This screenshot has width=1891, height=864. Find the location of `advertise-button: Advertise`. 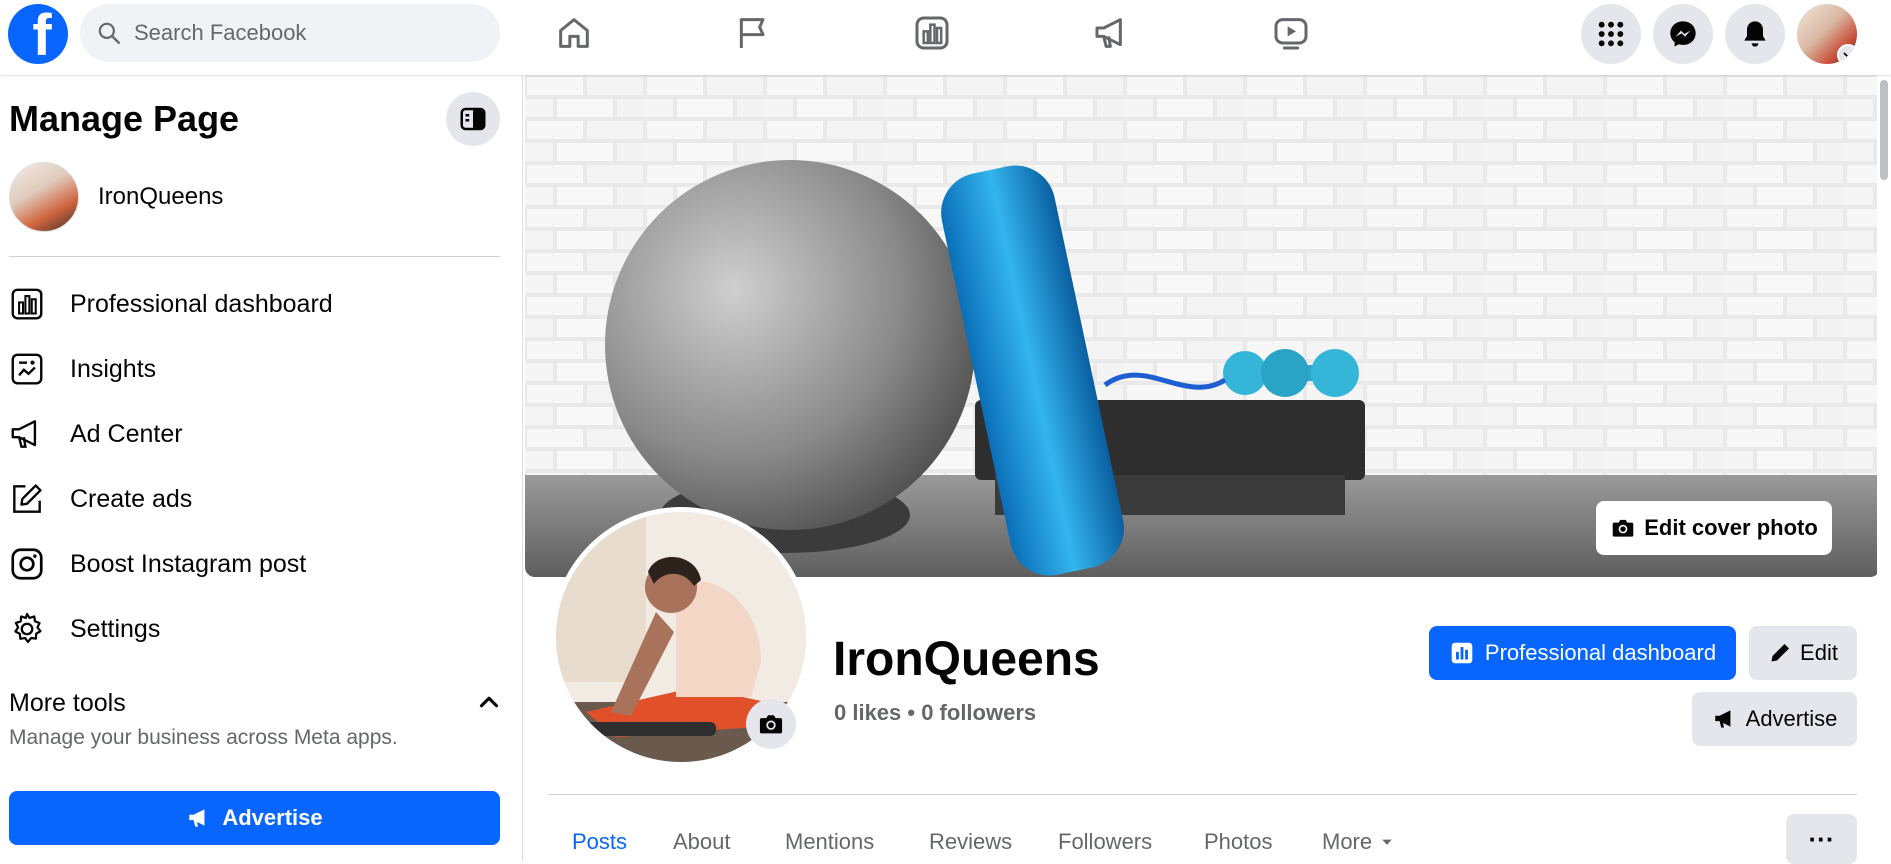

advertise-button: Advertise is located at coordinates (1774, 719).